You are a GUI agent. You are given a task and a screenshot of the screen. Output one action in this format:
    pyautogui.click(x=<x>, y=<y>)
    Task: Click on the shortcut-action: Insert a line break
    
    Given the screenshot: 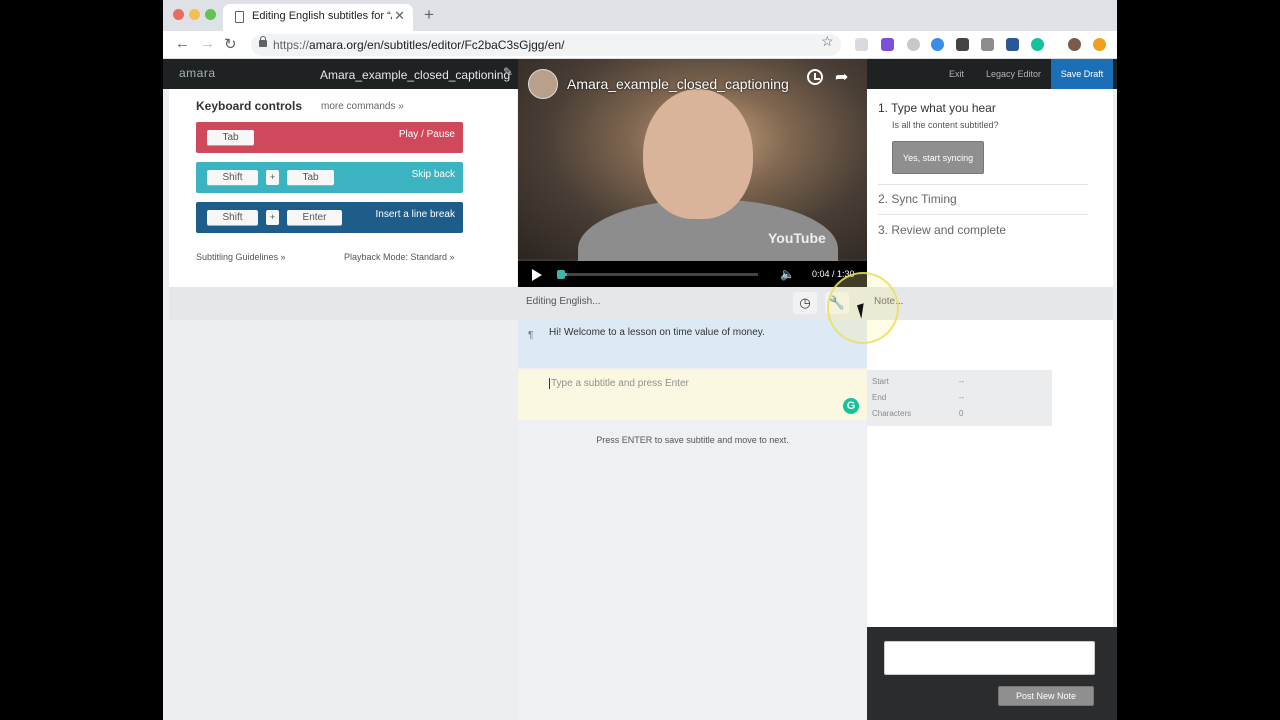 What is the action you would take?
    pyautogui.click(x=415, y=214)
    